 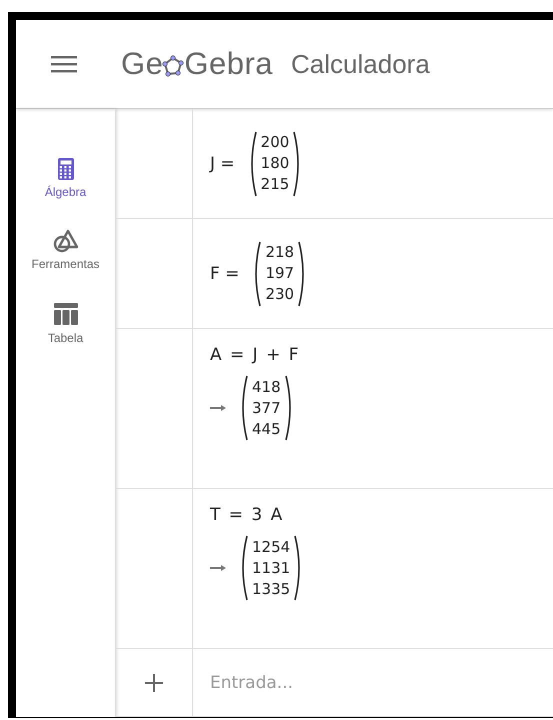 I want to click on app-title: Calculadora, so click(x=360, y=64).